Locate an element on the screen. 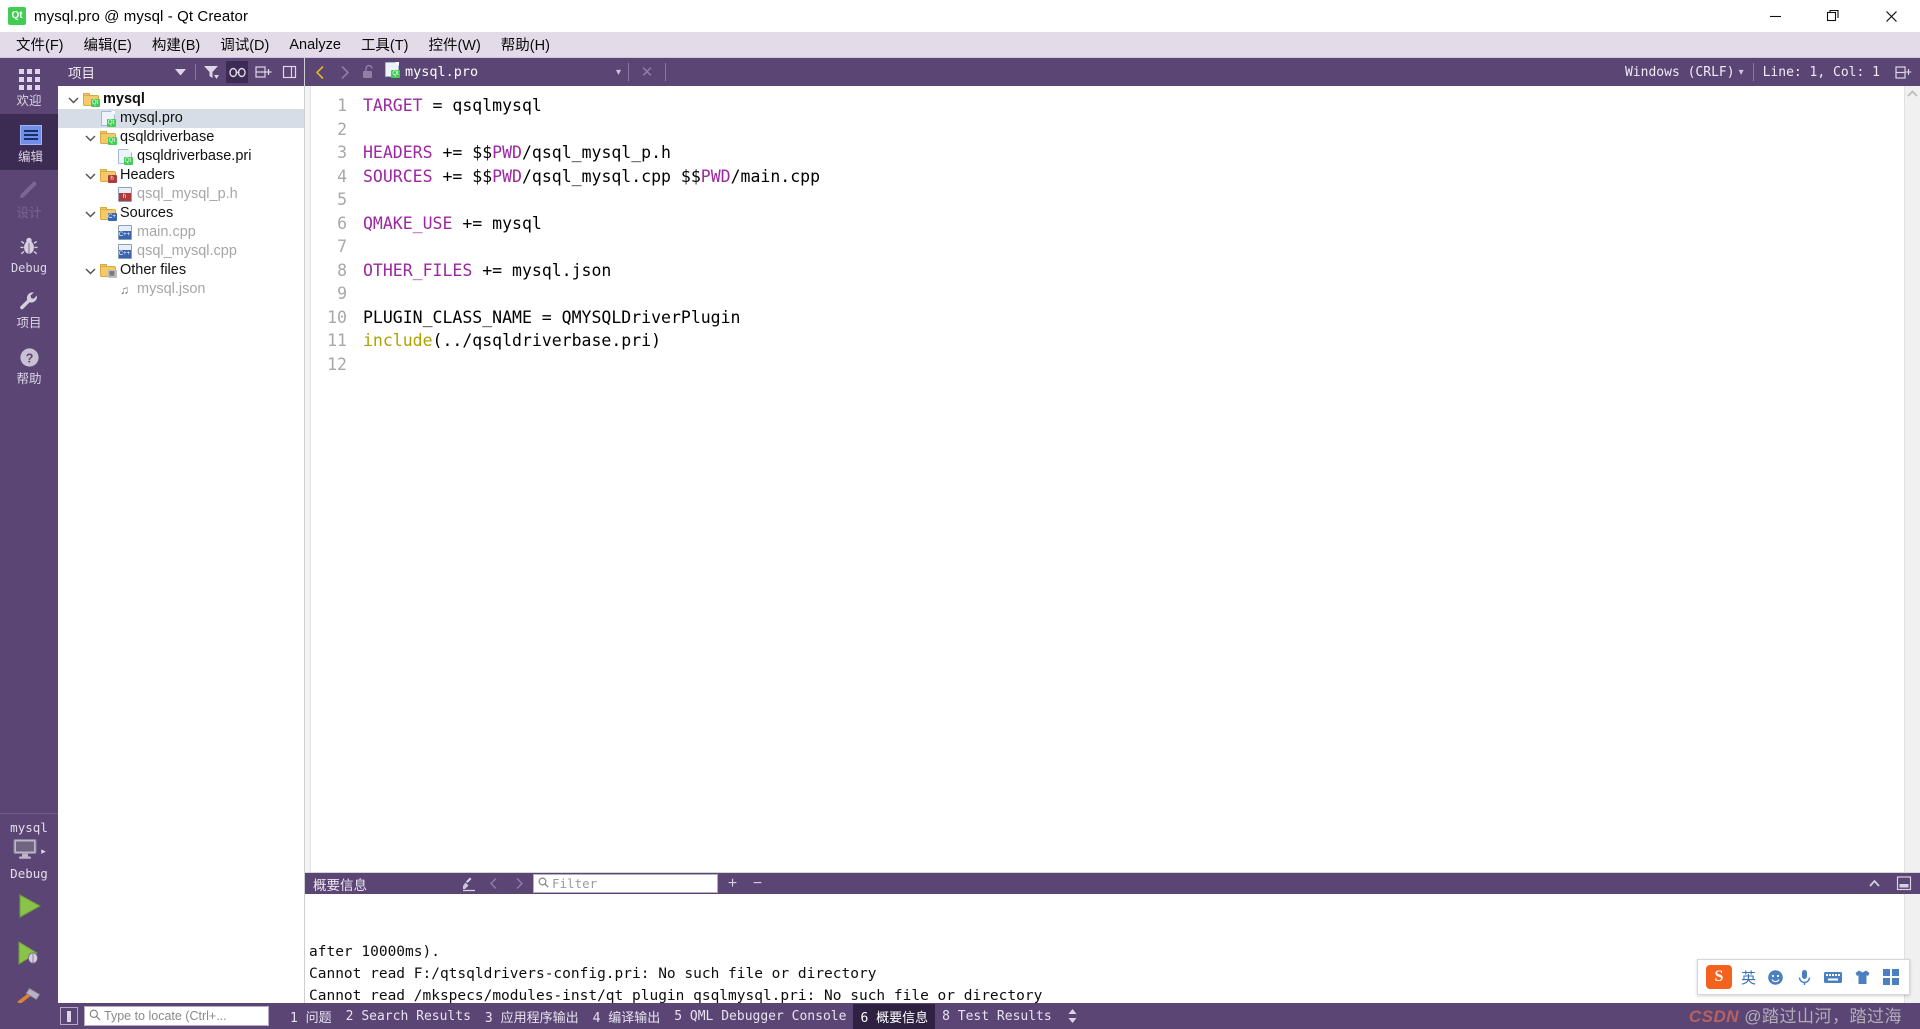 This screenshot has height=1029, width=1920. zoom-in-button: + is located at coordinates (732, 883).